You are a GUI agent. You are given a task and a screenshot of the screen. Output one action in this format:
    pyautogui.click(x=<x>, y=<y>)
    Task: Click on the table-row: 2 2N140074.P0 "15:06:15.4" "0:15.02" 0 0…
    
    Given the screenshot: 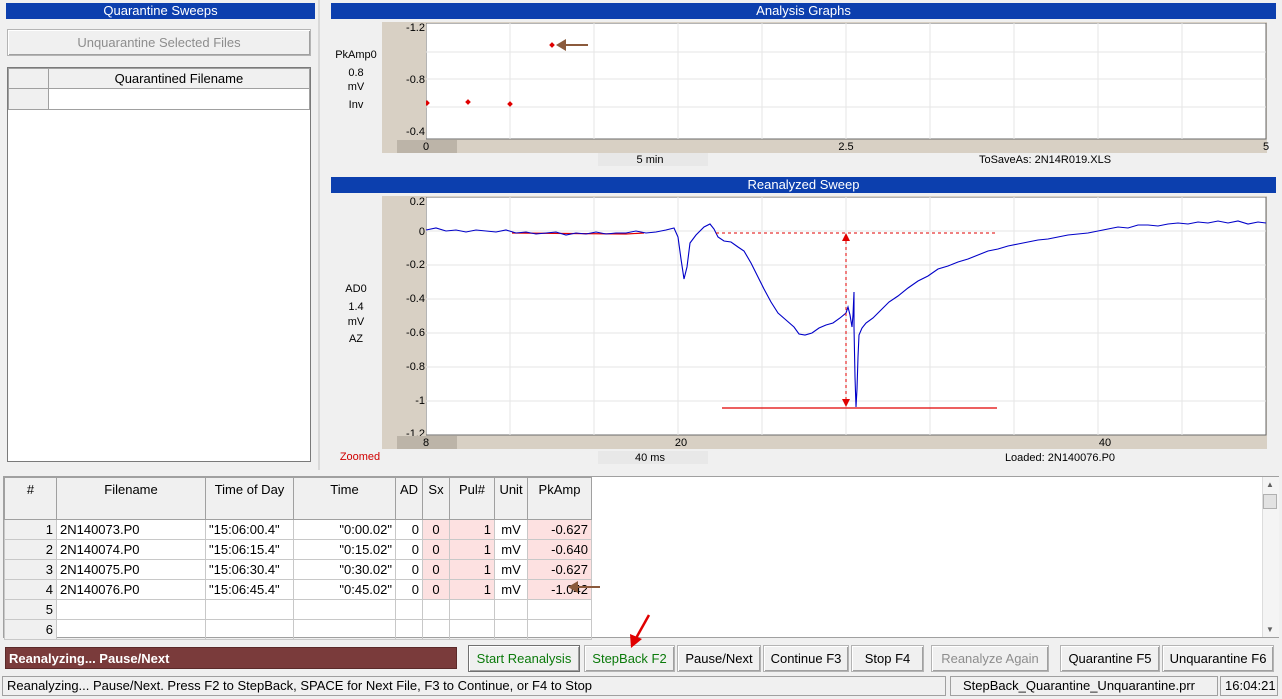 What is the action you would take?
    pyautogui.click(x=298, y=549)
    